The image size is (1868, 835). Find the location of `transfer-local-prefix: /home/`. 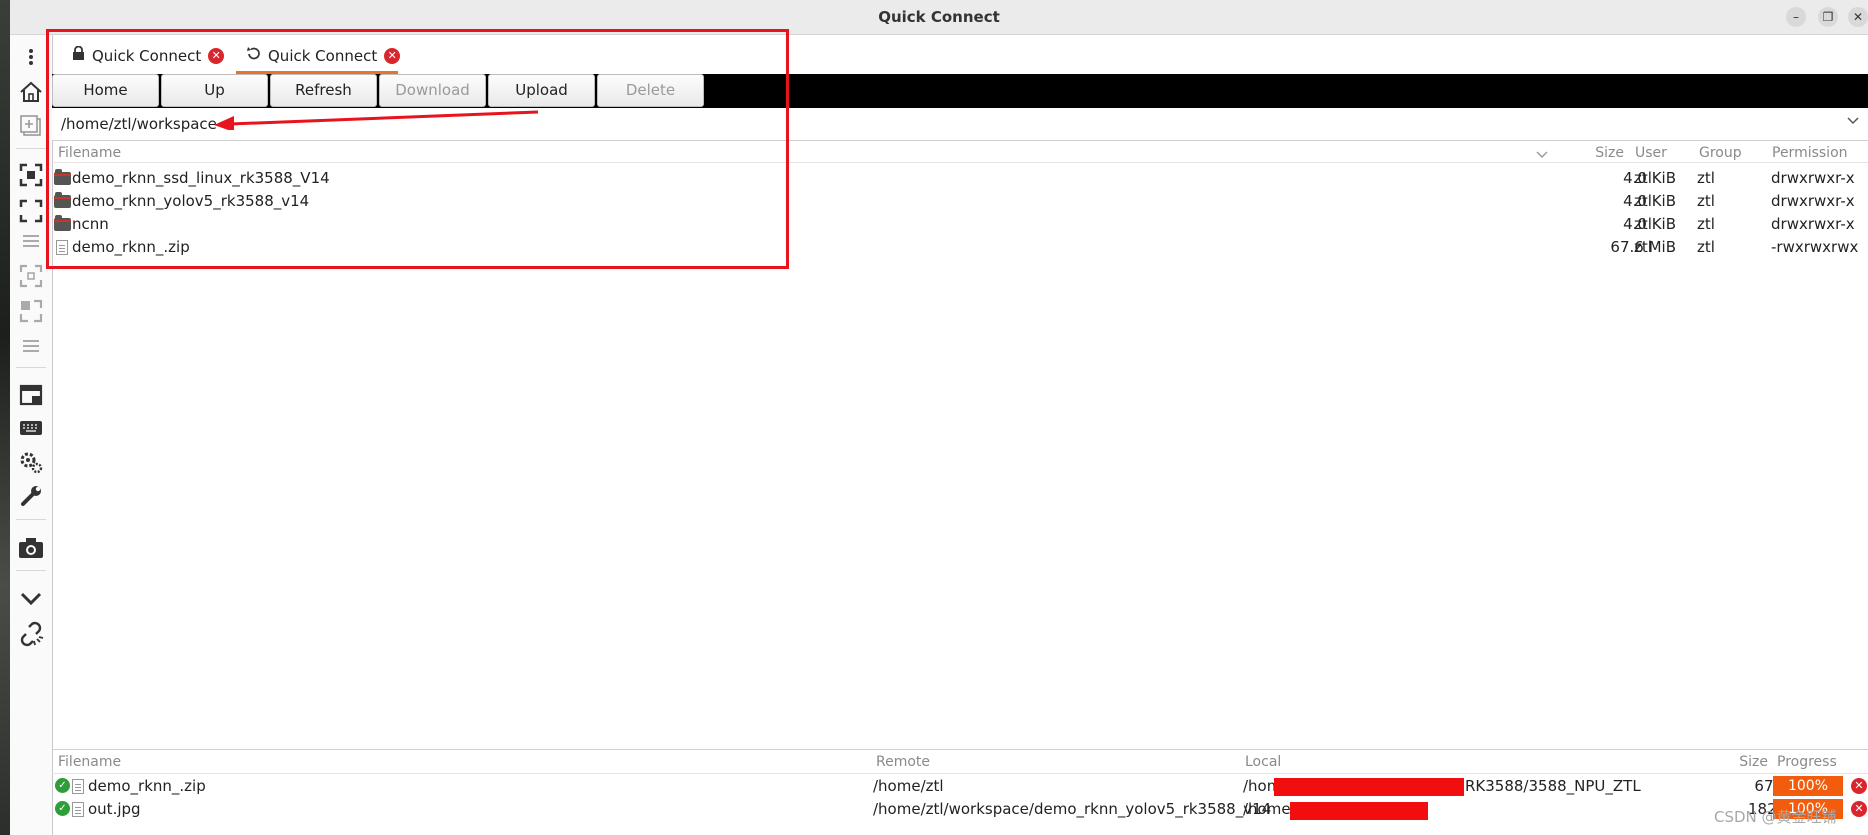

transfer-local-prefix: /home/ is located at coordinates (1269, 809).